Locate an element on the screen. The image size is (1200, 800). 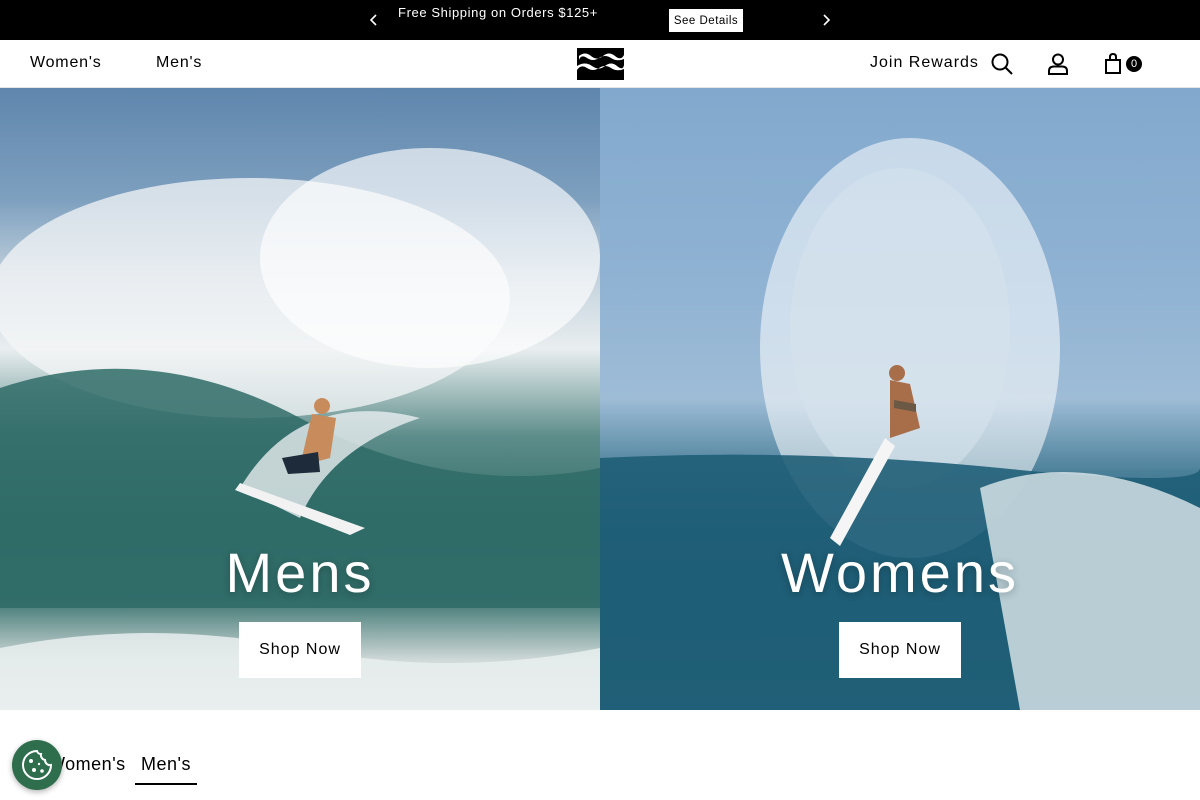
cookie-icon is located at coordinates (37, 764).